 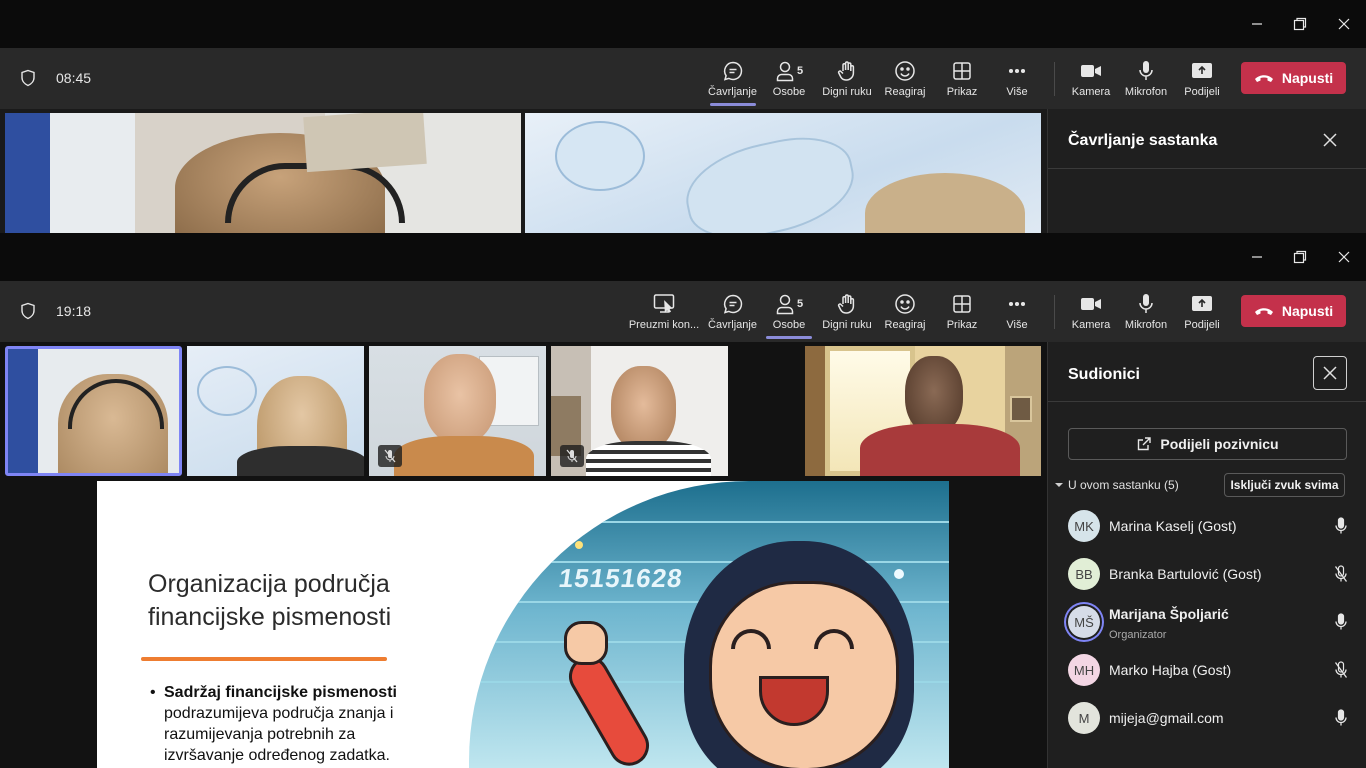 What do you see at coordinates (962, 71) in the screenshot?
I see `layout-icon` at bounding box center [962, 71].